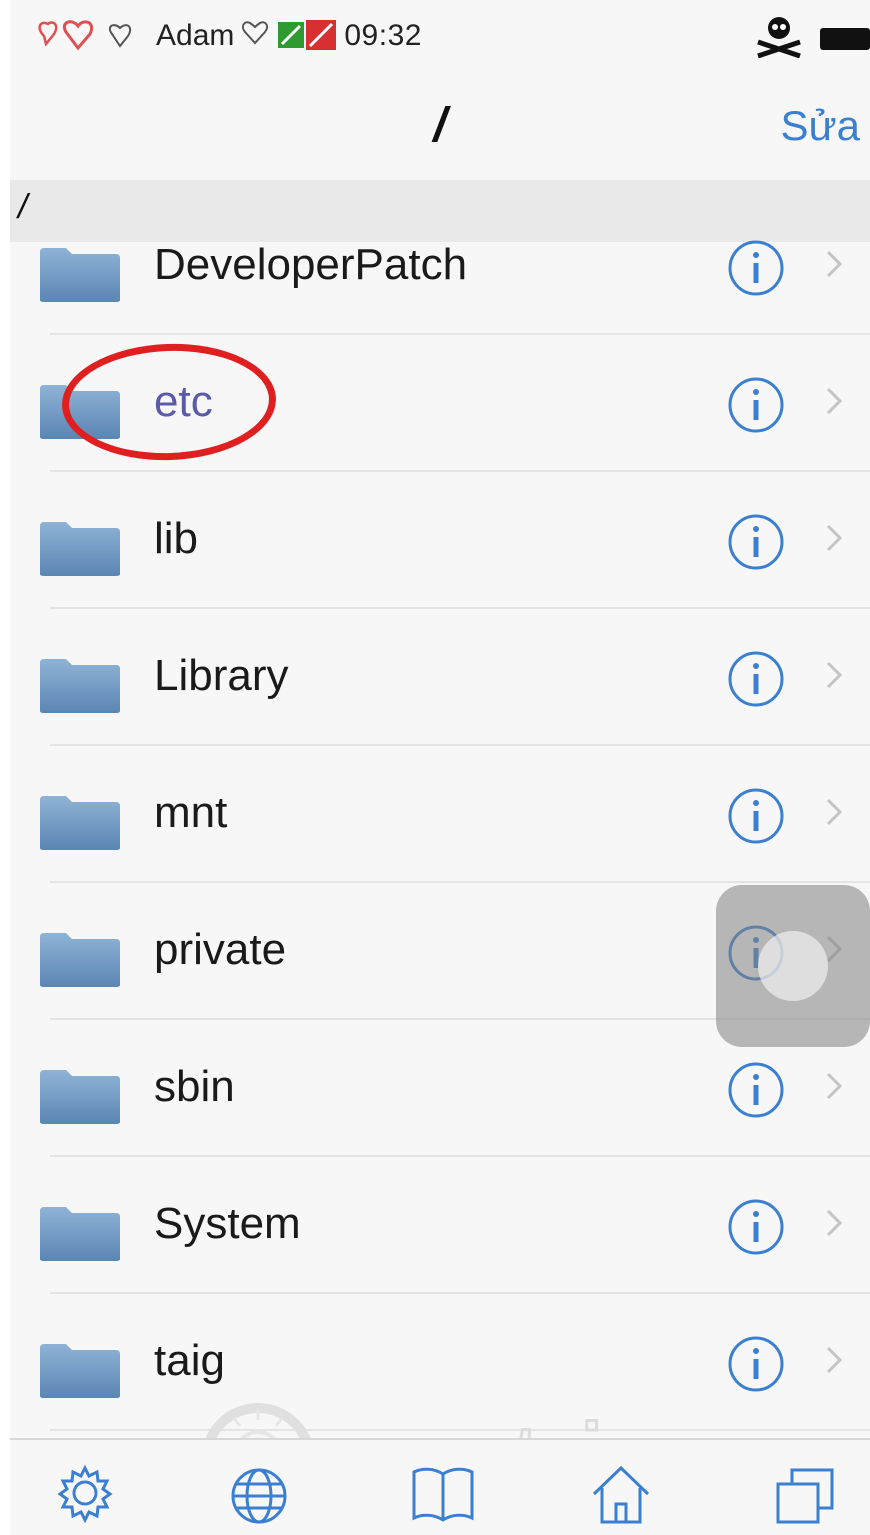 The image size is (870, 1535). What do you see at coordinates (440, 677) in the screenshot?
I see `file-row-library: Library` at bounding box center [440, 677].